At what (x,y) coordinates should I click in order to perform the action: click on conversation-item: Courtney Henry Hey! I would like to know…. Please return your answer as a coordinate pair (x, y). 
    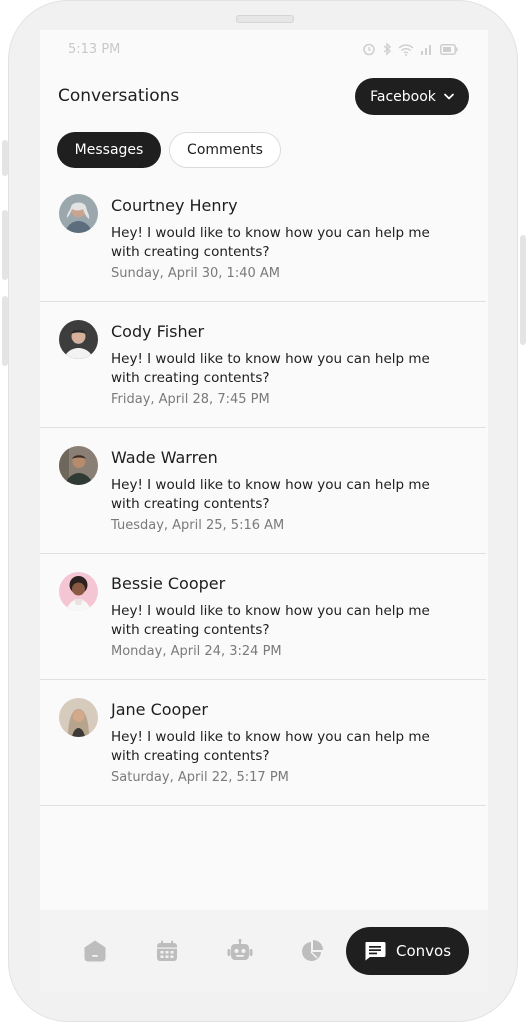
    Looking at the image, I should click on (263, 239).